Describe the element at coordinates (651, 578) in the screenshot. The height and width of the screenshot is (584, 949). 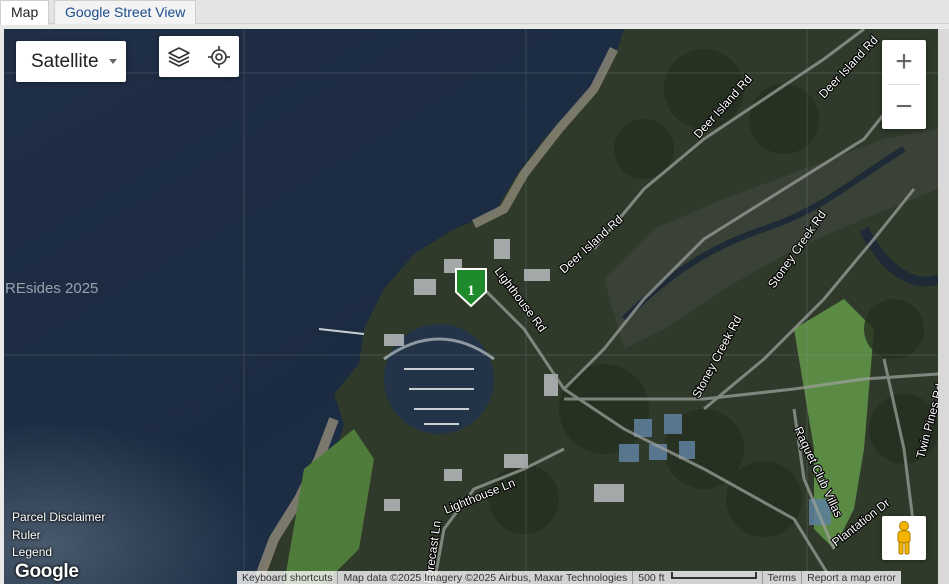
I see `scale-label: 500 ft` at that location.